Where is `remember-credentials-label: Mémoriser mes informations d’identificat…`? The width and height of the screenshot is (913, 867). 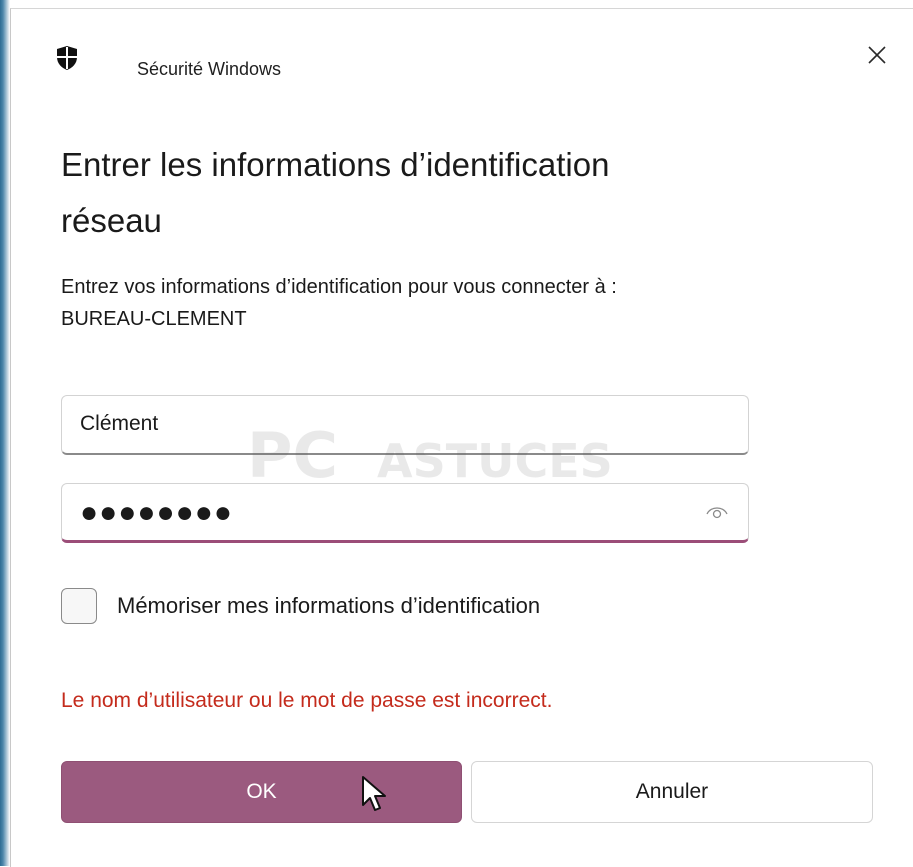 remember-credentials-label: Mémoriser mes informations d’identificat… is located at coordinates (328, 606).